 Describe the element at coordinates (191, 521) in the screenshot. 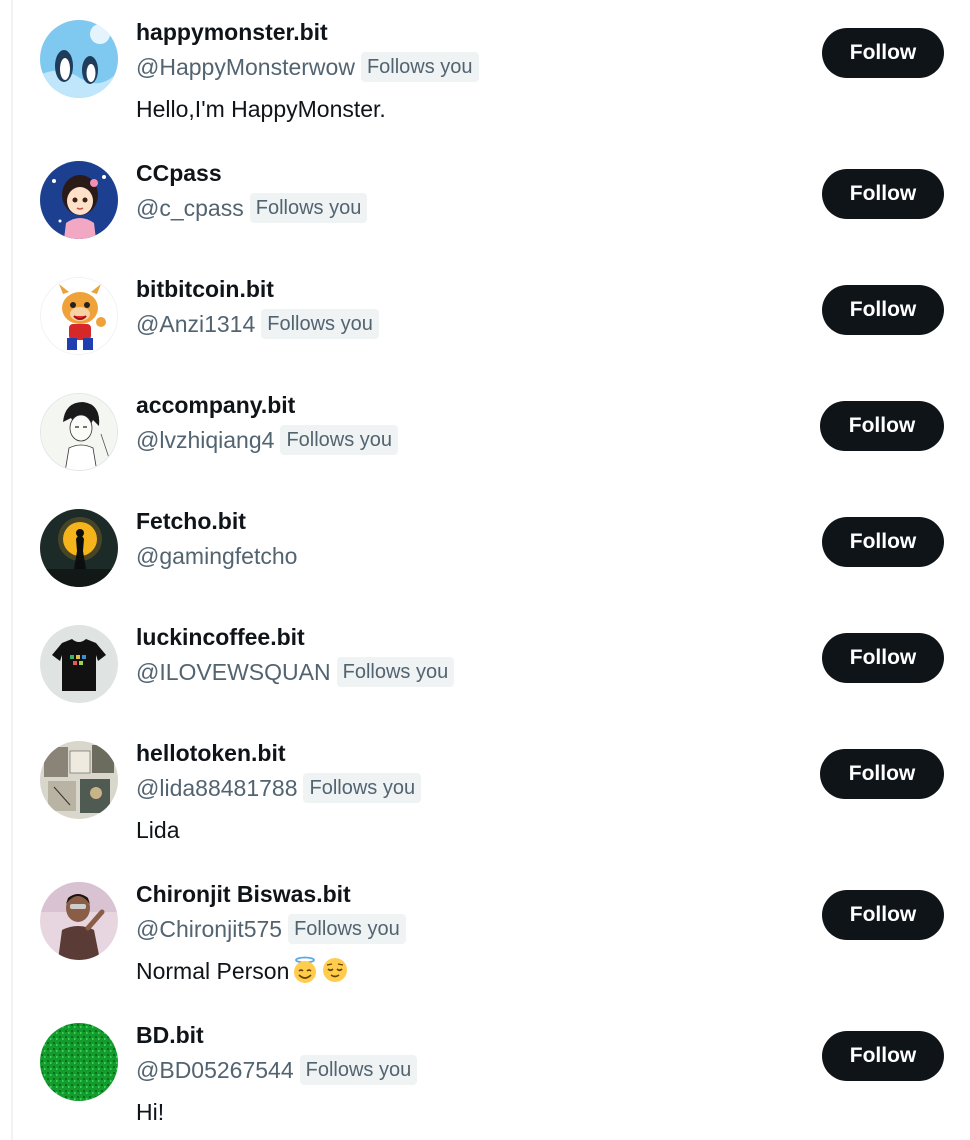

I see `user-name: Fetcho.bit` at that location.